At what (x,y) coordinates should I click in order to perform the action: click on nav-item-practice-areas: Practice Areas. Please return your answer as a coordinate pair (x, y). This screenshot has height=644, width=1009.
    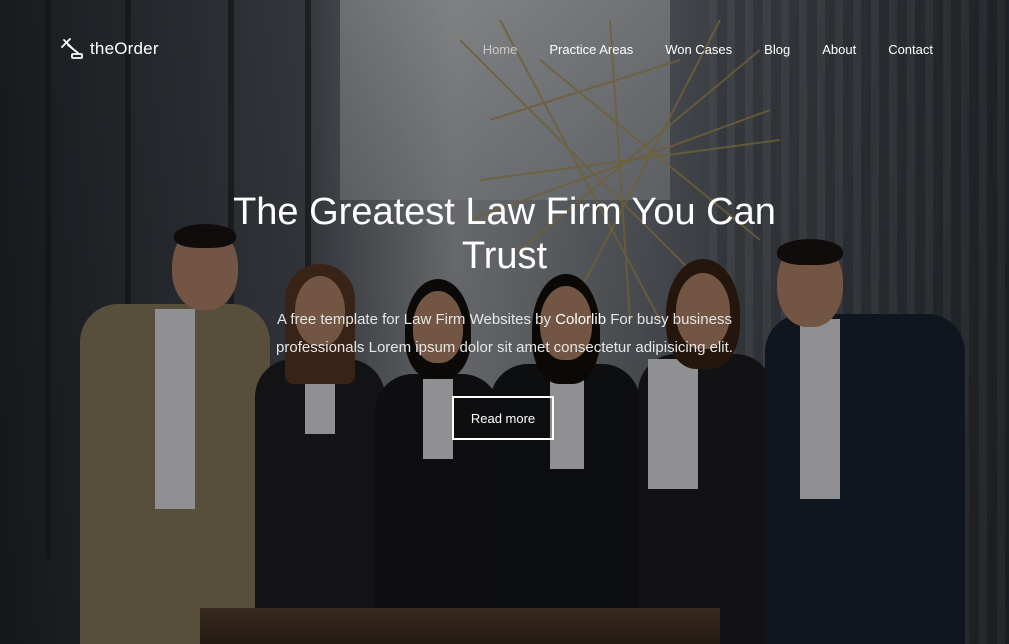
    Looking at the image, I should click on (591, 49).